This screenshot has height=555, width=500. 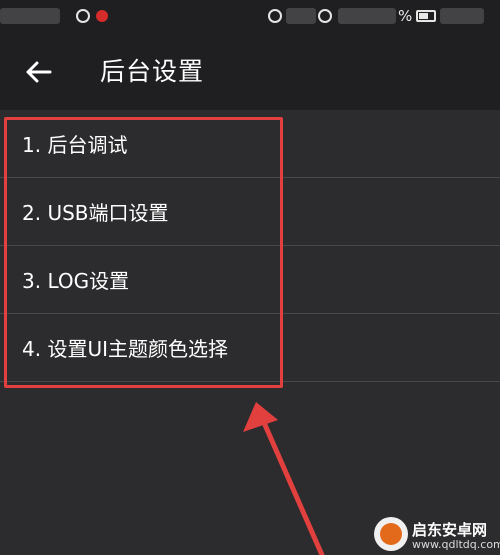 I want to click on menu-item-label: 1. 后台调试, so click(x=75, y=145).